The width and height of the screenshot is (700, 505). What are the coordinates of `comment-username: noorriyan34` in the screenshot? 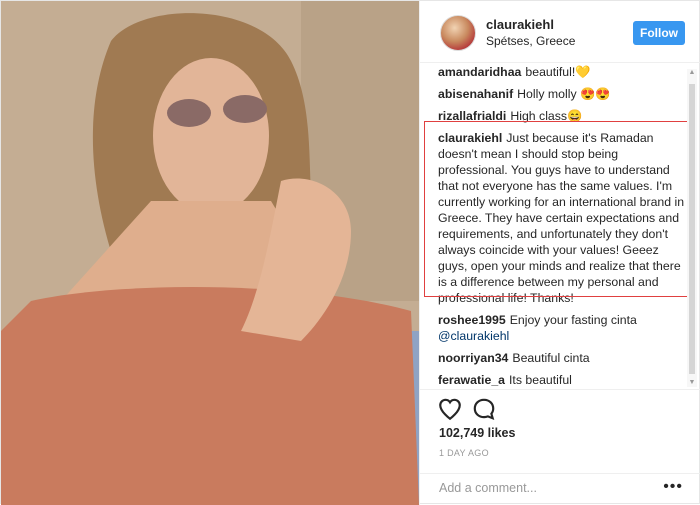 It's located at (473, 358).